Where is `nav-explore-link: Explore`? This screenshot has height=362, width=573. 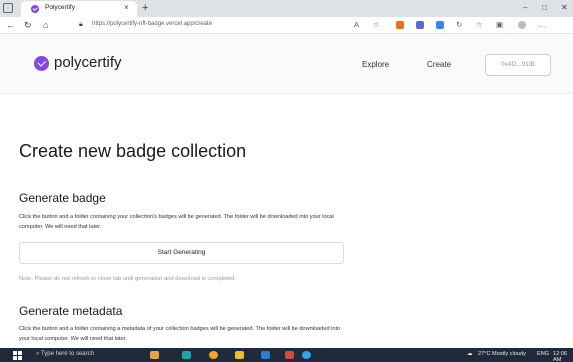 nav-explore-link: Explore is located at coordinates (375, 64).